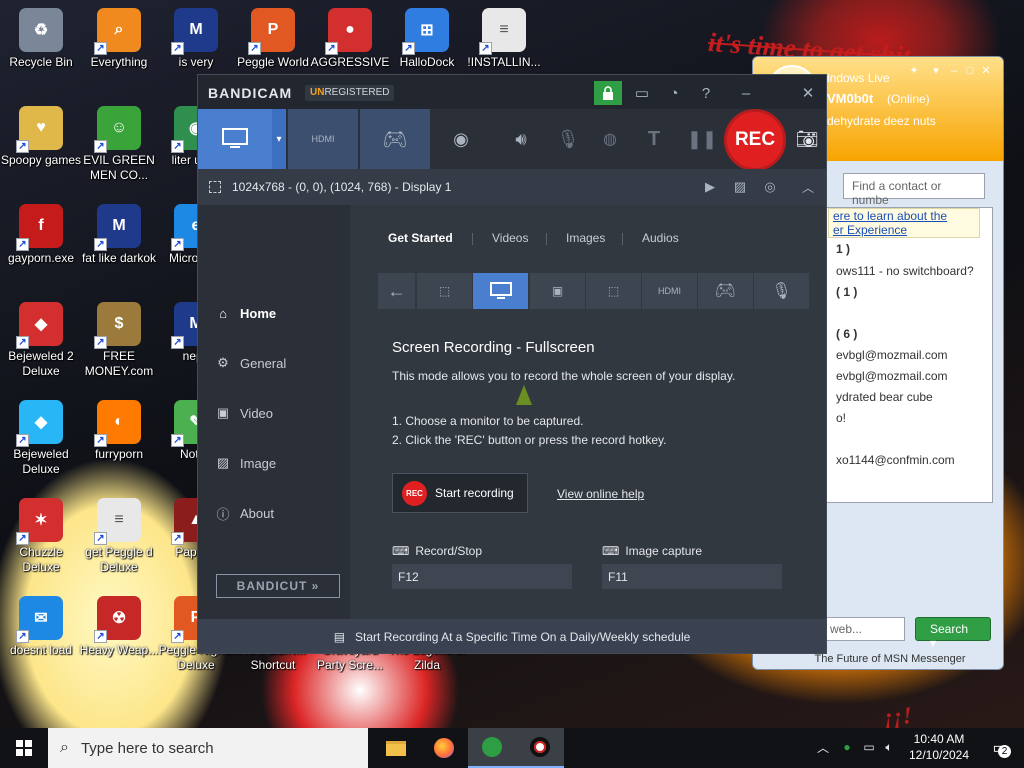 The image size is (1024, 768). I want to click on around-mouse-icon: ⬚, so click(613, 291).